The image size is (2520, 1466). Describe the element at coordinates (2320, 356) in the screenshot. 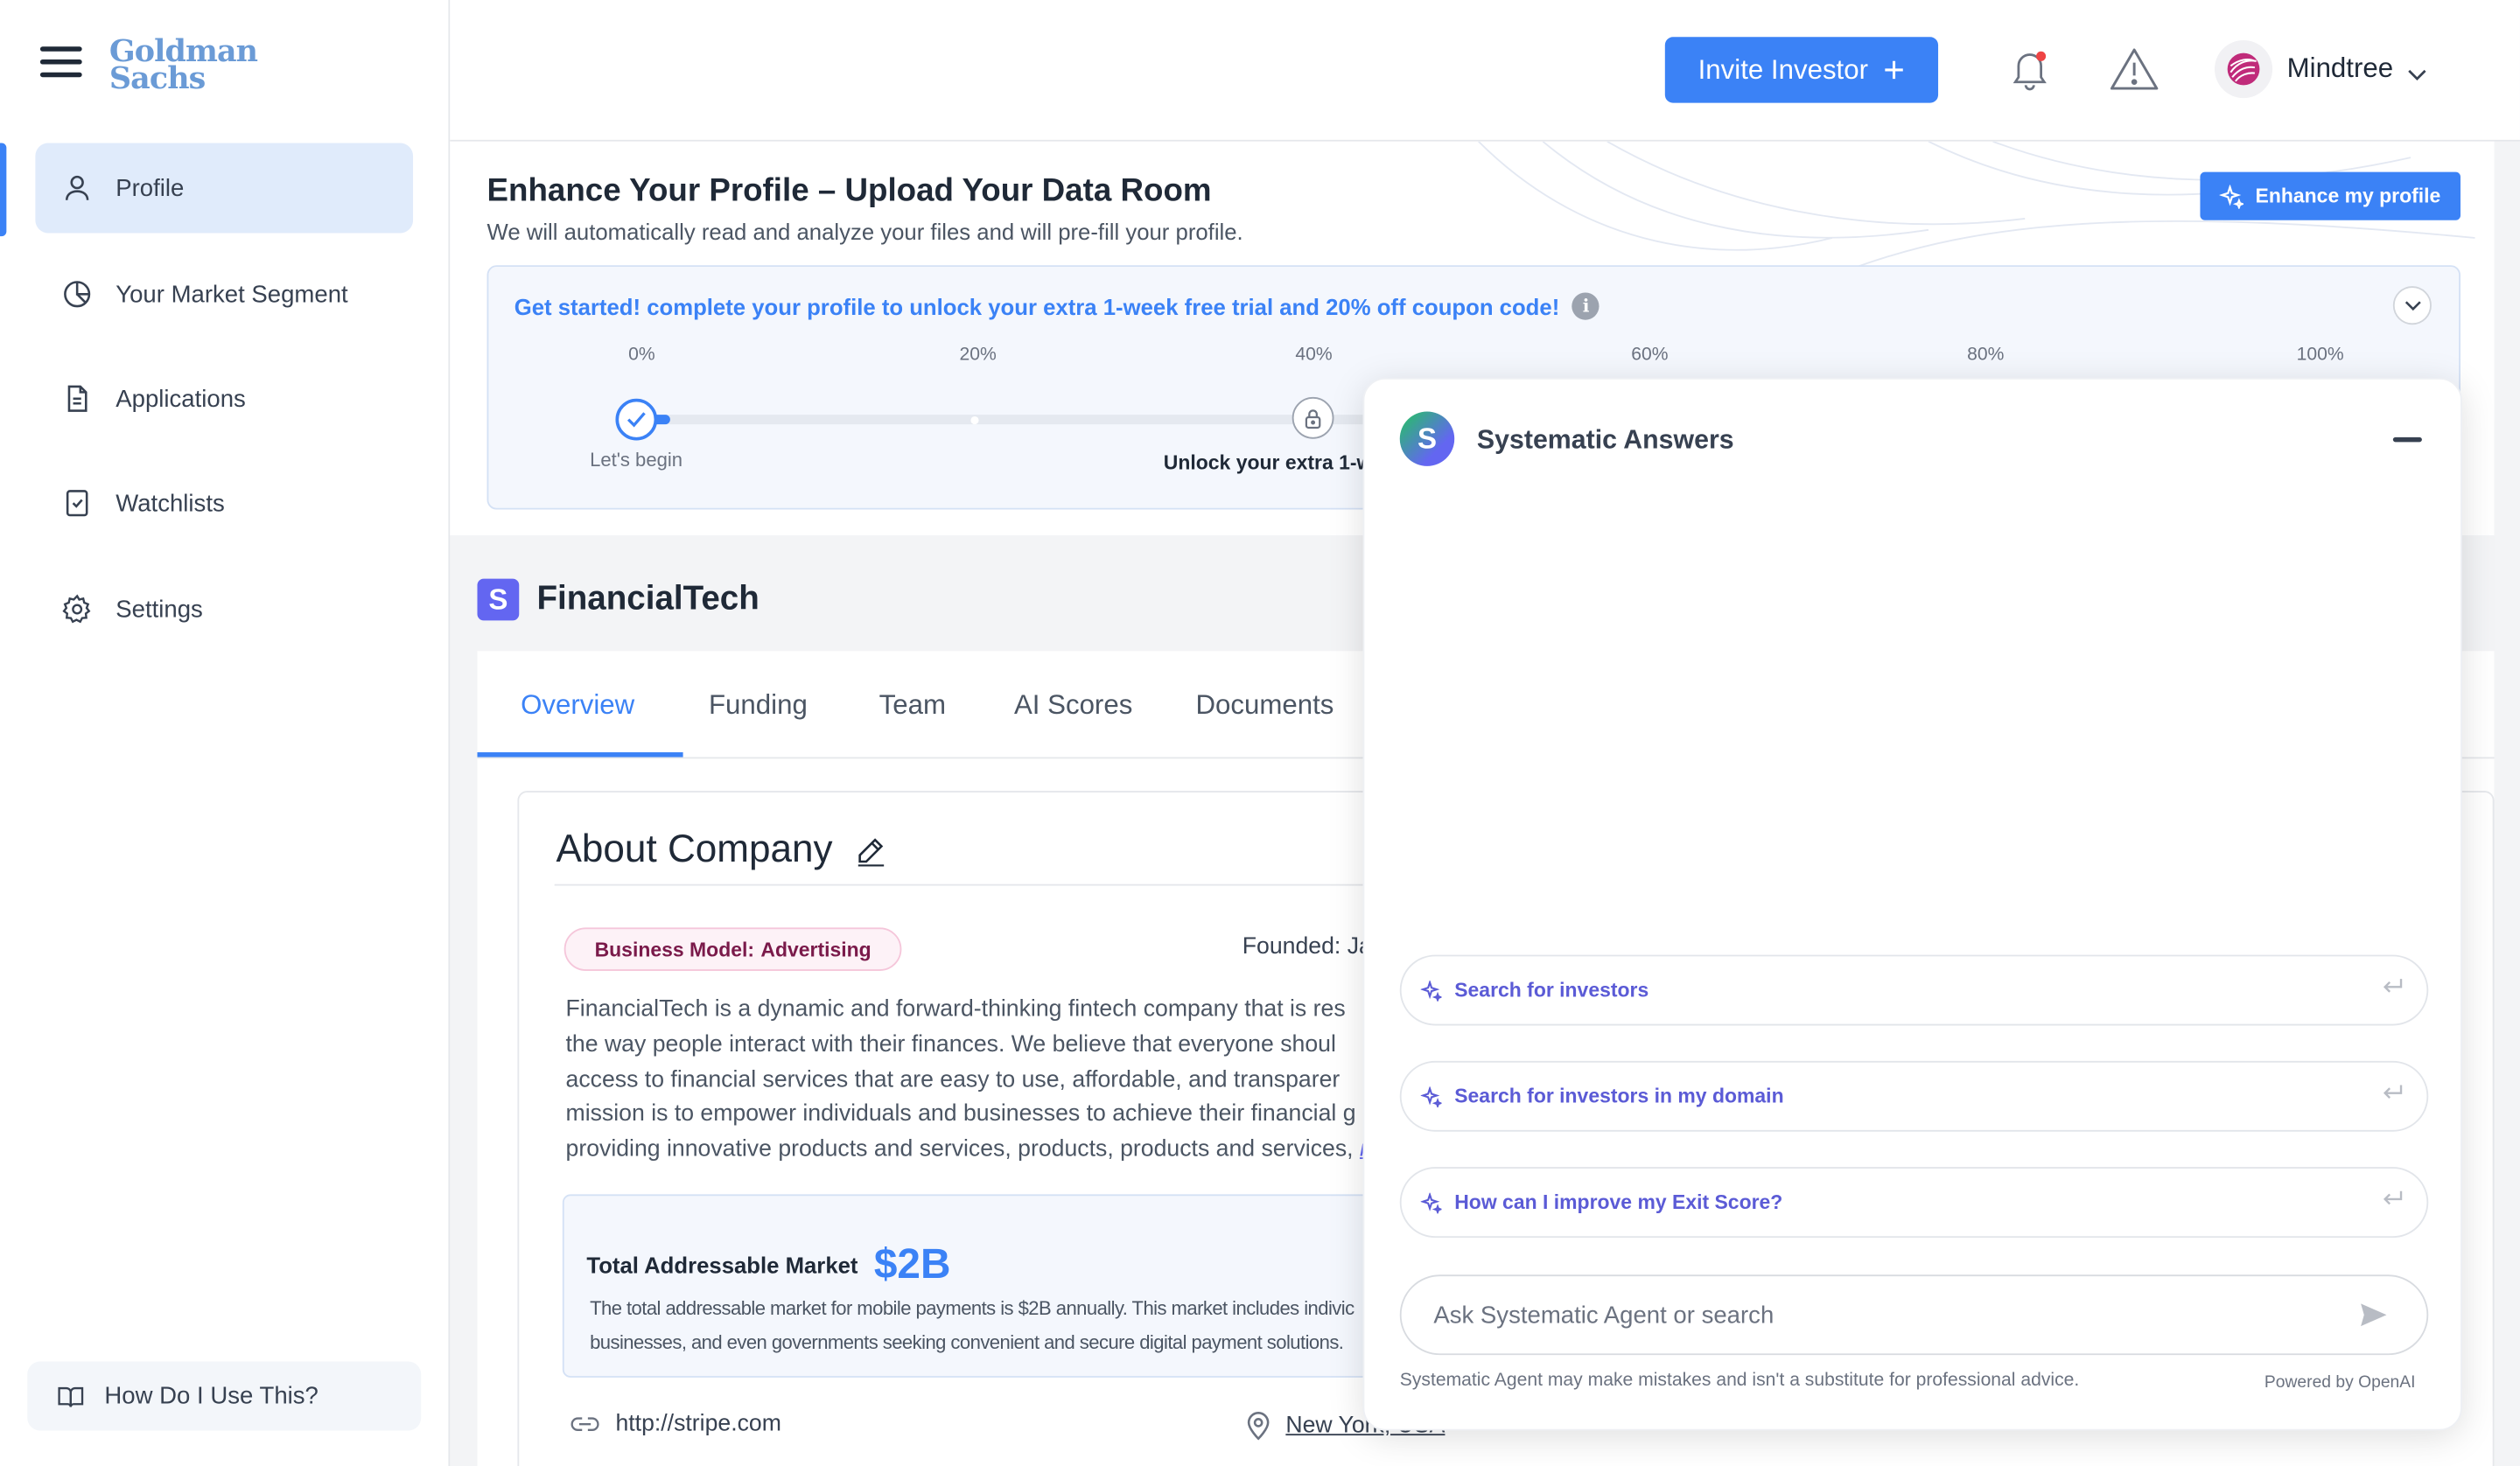

I see `percent-label: 100%` at that location.